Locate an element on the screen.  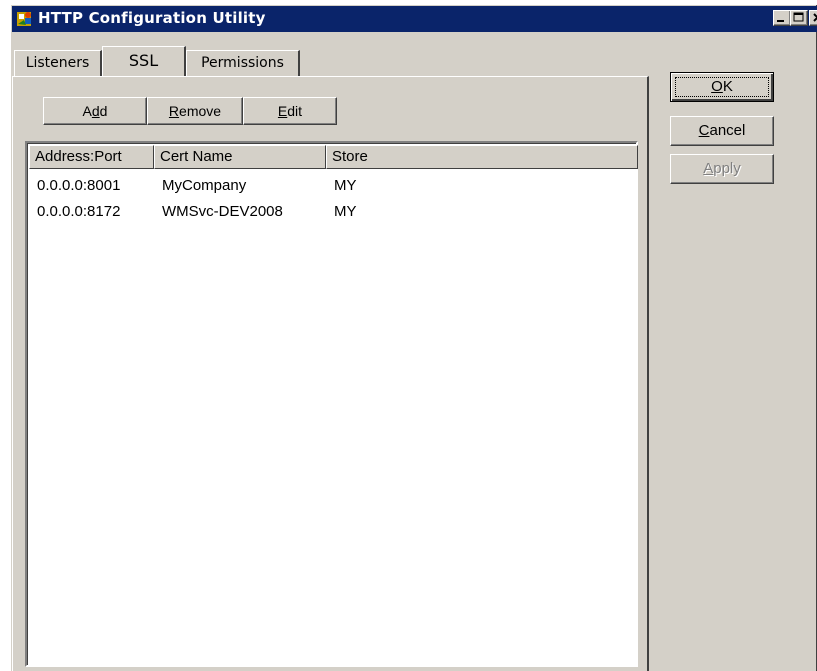
list-row: 0.0.0.0:8172 WMSvc-DEV2008 MY is located at coordinates (329, 212).